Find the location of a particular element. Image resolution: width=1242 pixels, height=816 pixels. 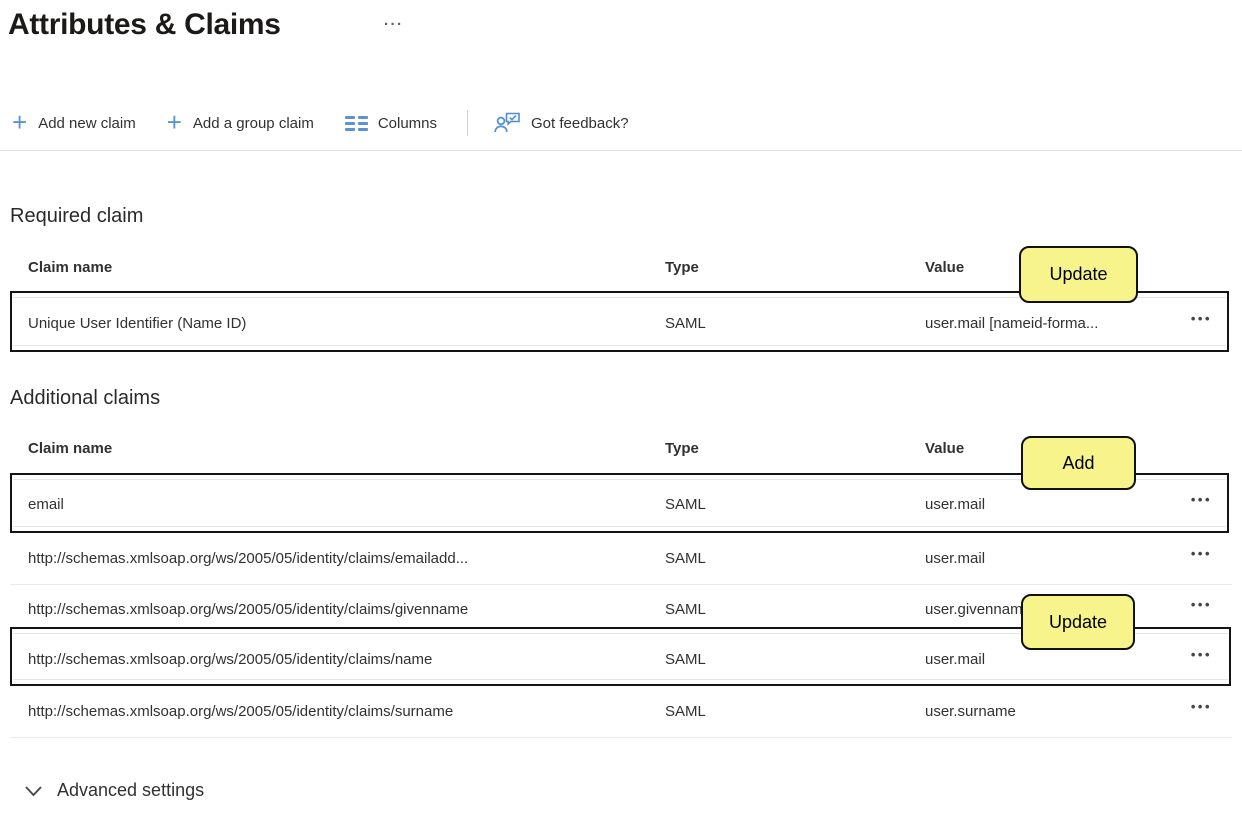

add-new-claim-label: Add new claim is located at coordinates (87, 123).